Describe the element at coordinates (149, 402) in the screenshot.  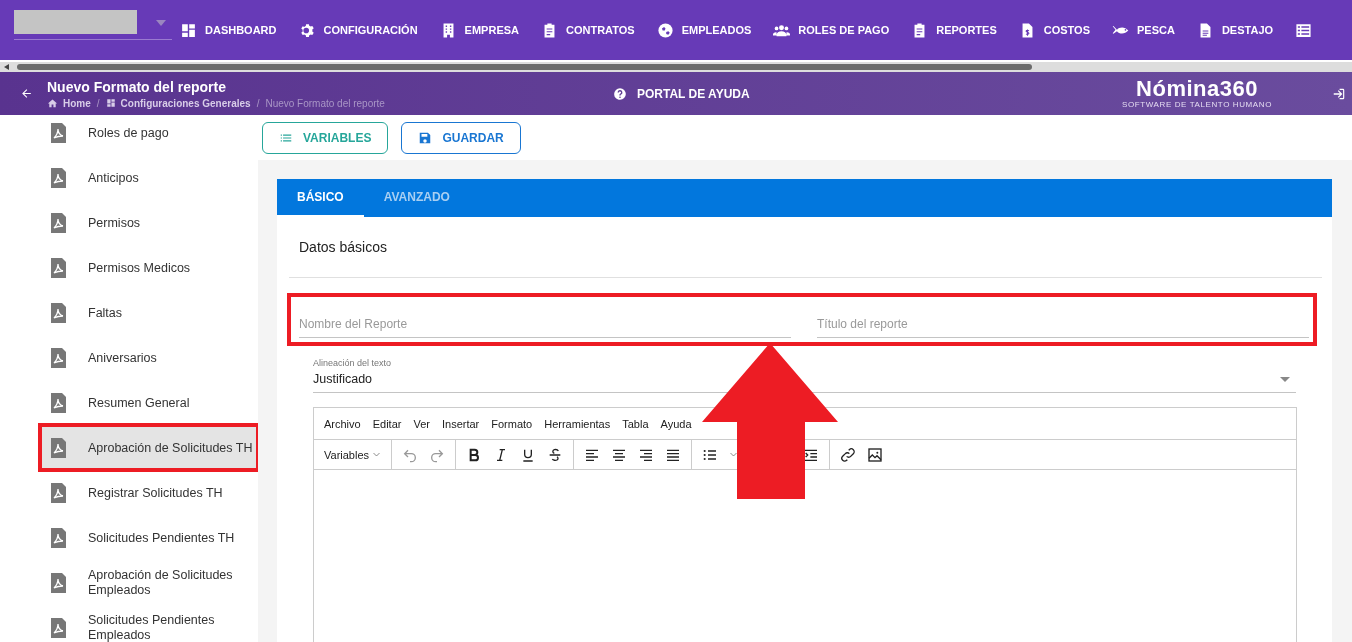
I see `sidebar-item: Resumen General` at that location.